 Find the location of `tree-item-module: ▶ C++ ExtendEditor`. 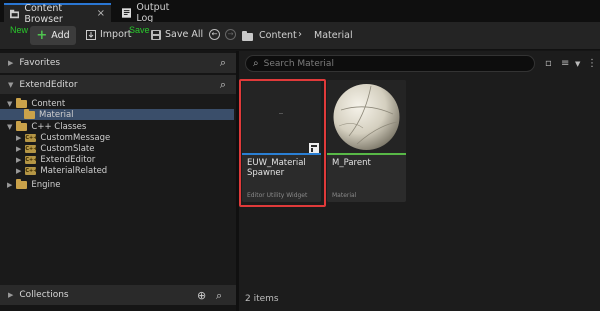

tree-item-module: ▶ C++ ExtendEditor is located at coordinates (55, 159).